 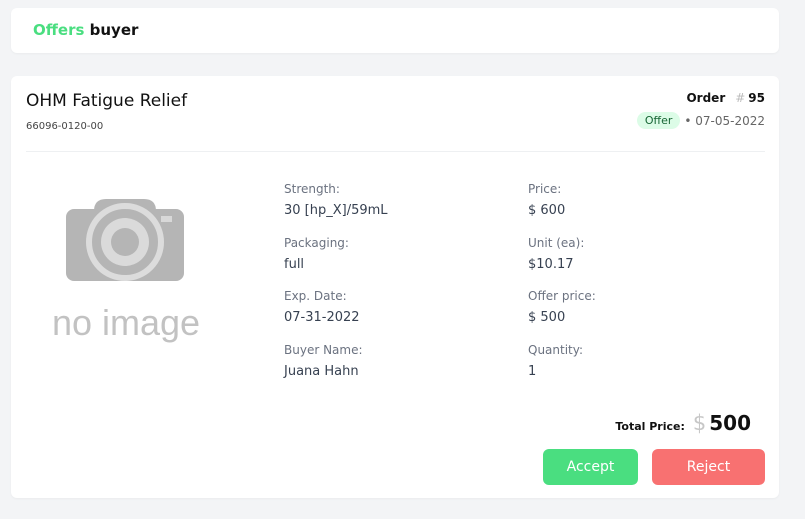 I want to click on exp-date-field: Exp. Date: 07-31-2022, so click(x=322, y=307).